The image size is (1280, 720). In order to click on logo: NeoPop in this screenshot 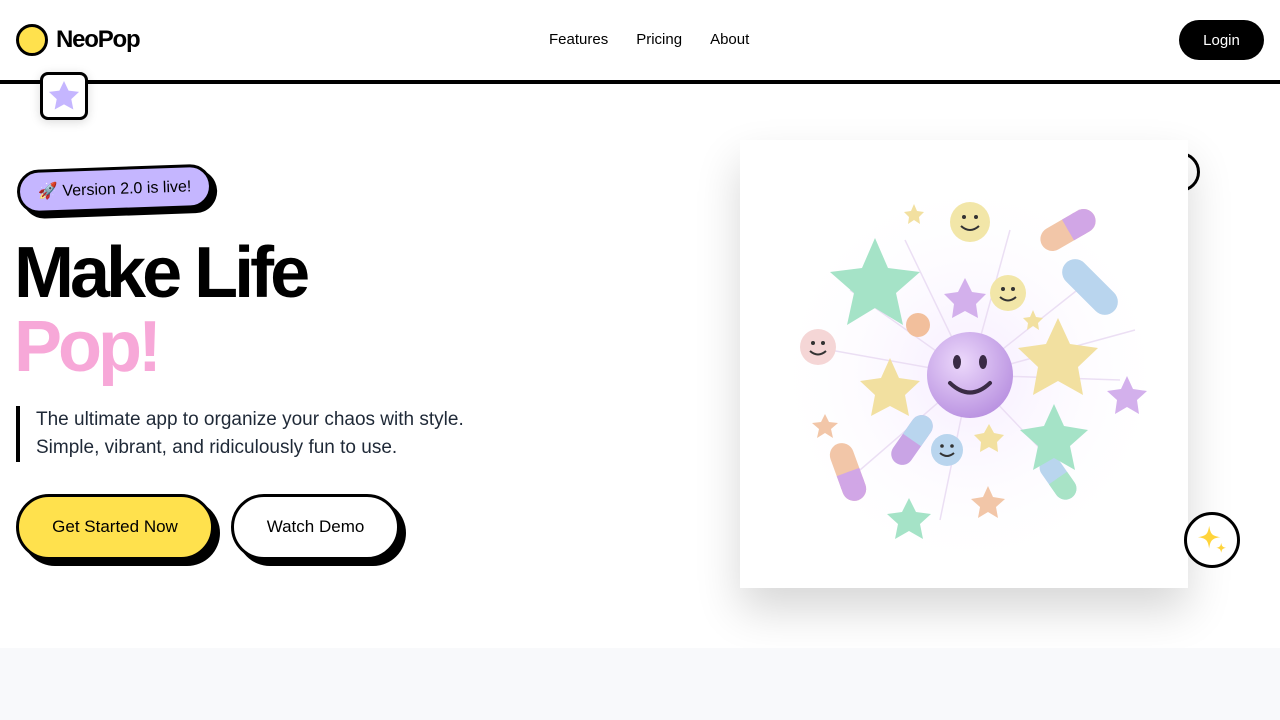, I will do `click(78, 40)`.